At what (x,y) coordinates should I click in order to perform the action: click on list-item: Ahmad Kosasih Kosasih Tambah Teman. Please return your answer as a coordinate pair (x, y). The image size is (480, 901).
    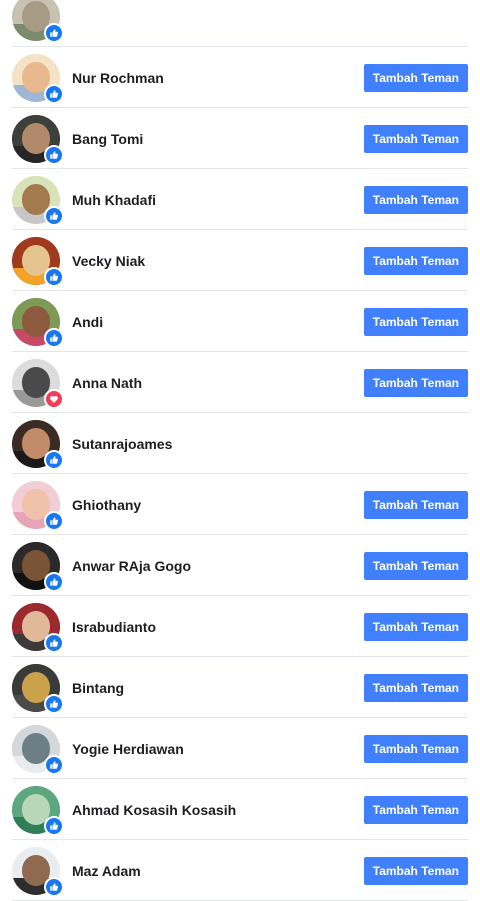
    Looking at the image, I should click on (240, 809).